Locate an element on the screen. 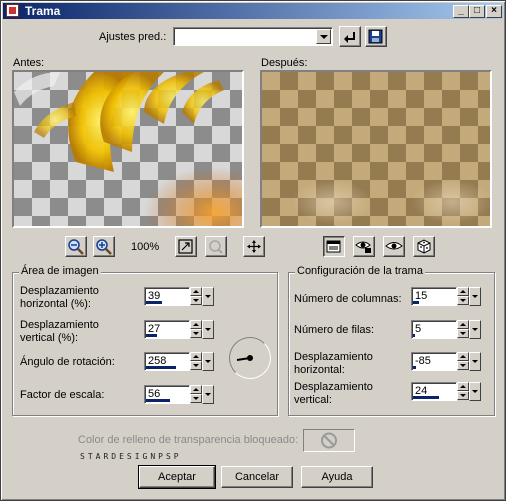 This screenshot has height=501, width=506. title-bar: Trama _ □ × is located at coordinates (253, 11).